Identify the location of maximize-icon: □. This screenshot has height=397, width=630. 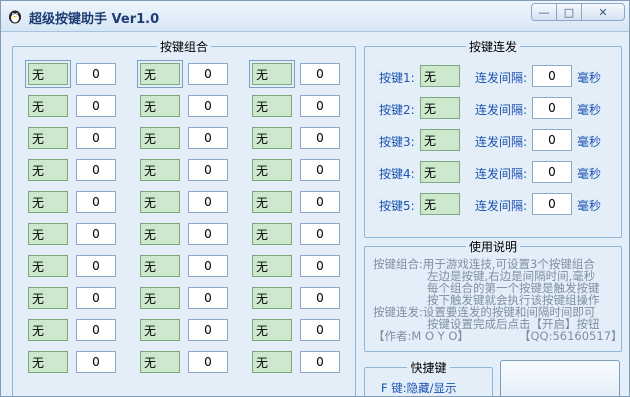
(569, 12).